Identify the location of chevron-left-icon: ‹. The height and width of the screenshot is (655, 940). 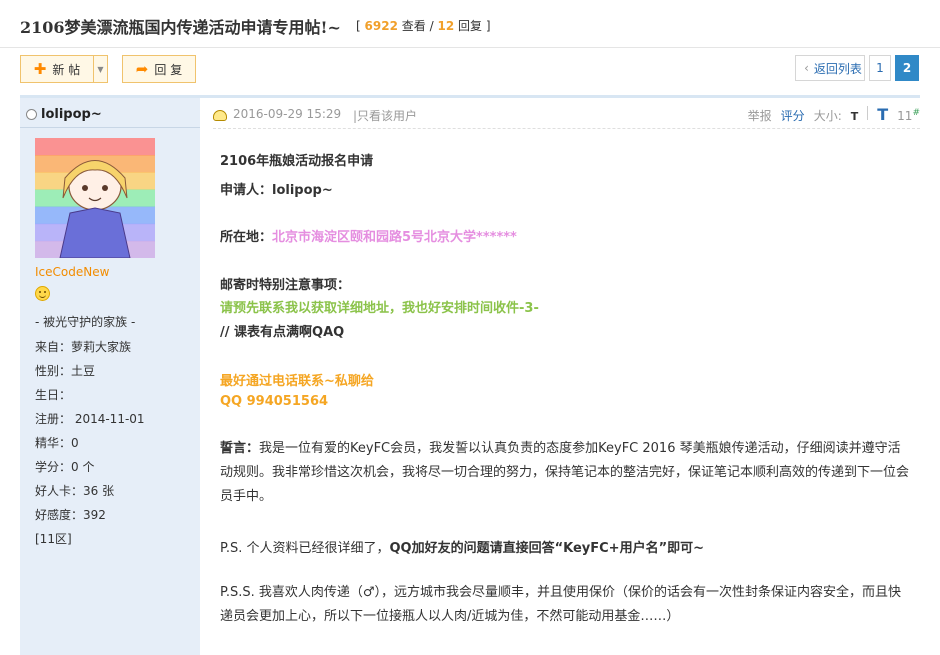
(806, 68).